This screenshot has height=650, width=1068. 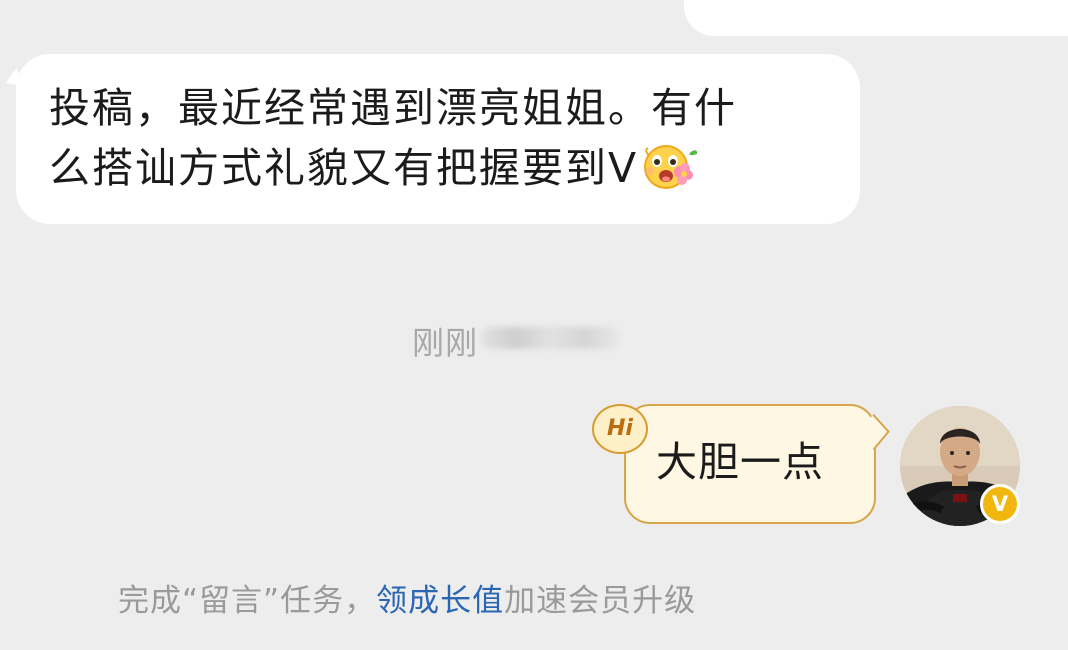 What do you see at coordinates (247, 601) in the screenshot?
I see `task-tip-prefix: 完成“留言”任务，` at bounding box center [247, 601].